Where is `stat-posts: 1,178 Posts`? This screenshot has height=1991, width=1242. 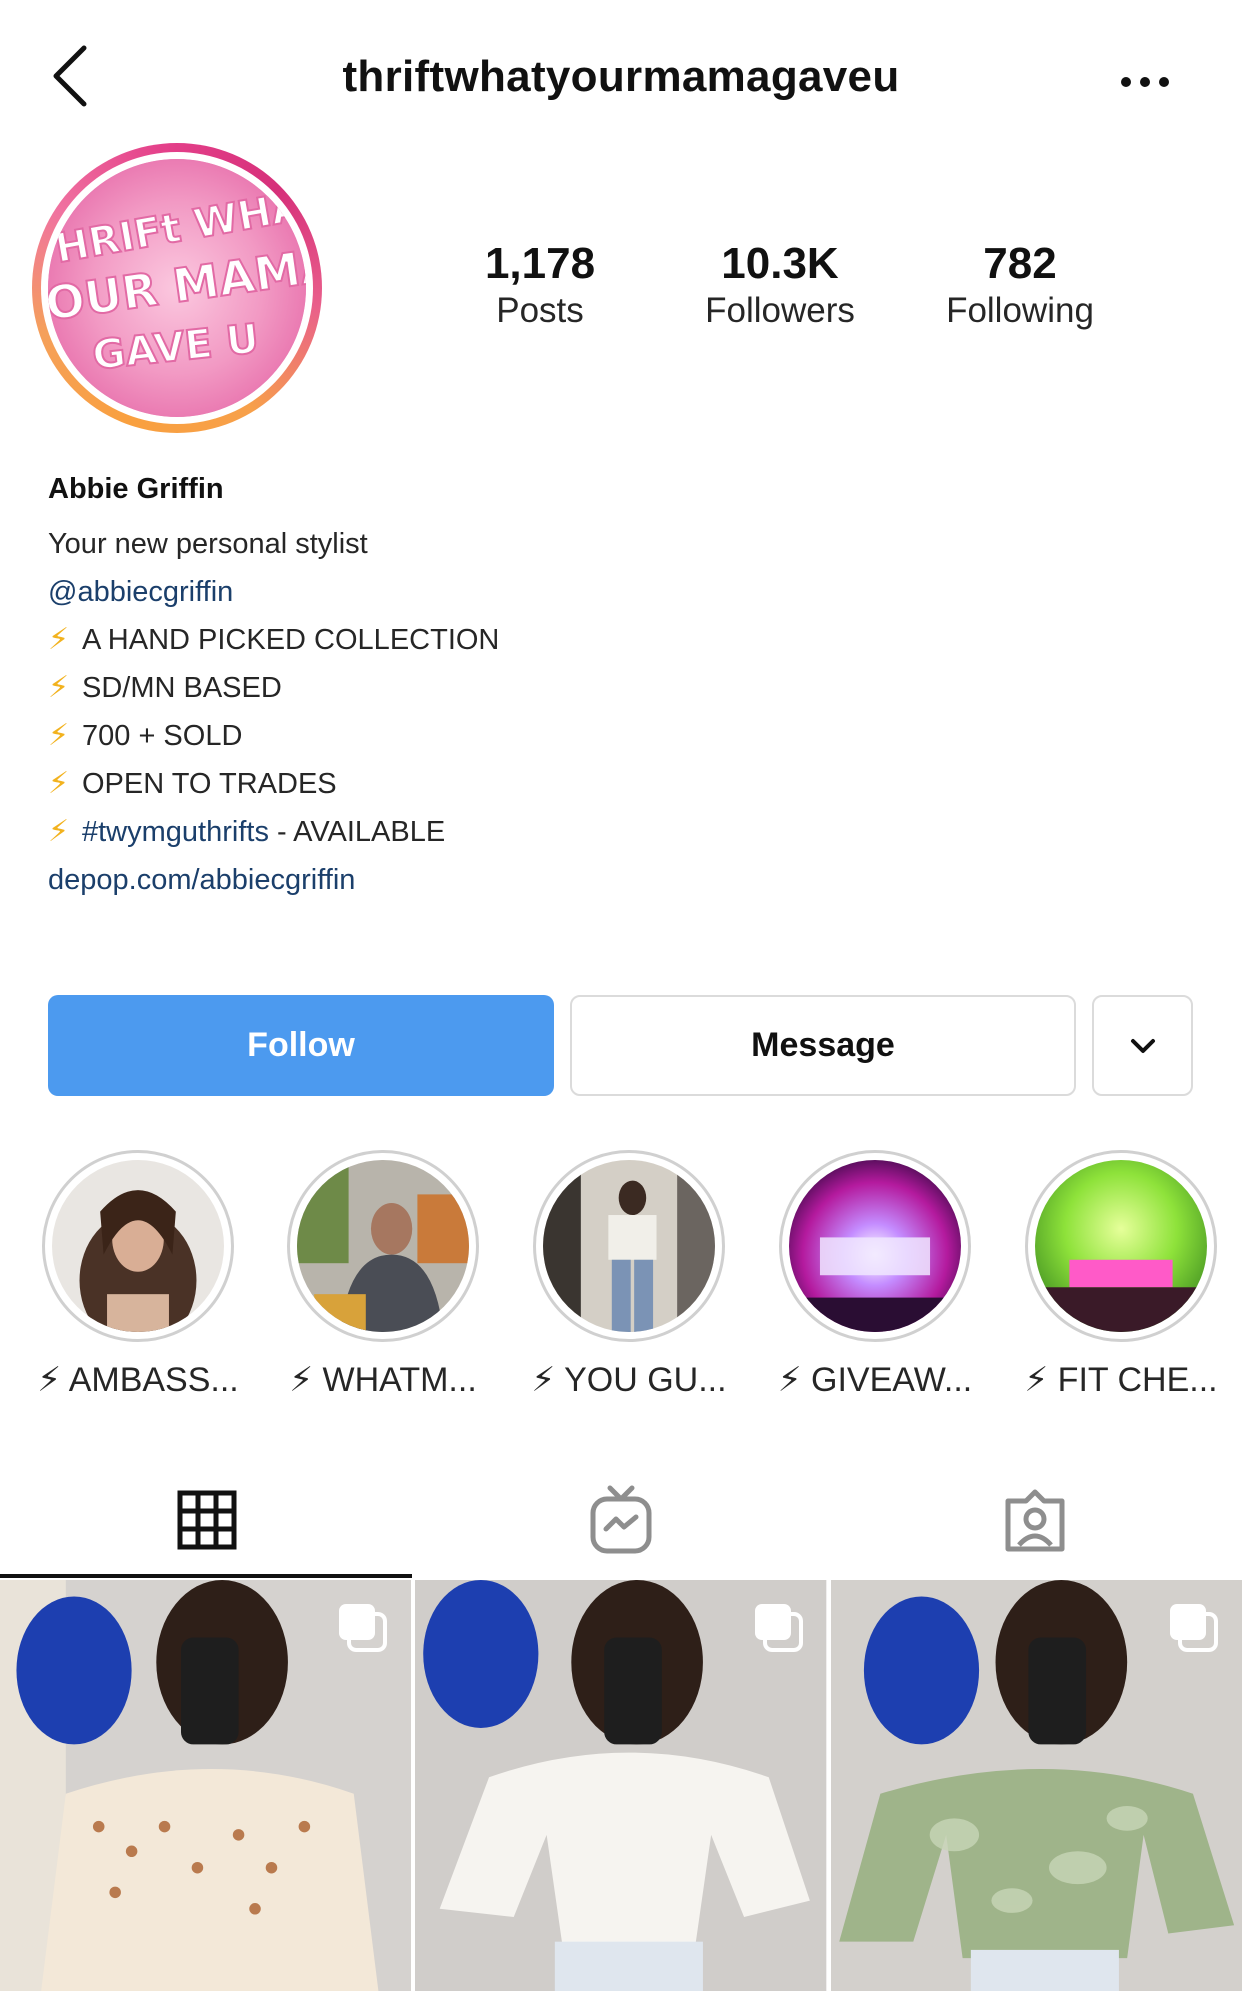
stat-posts: 1,178 Posts is located at coordinates (540, 286).